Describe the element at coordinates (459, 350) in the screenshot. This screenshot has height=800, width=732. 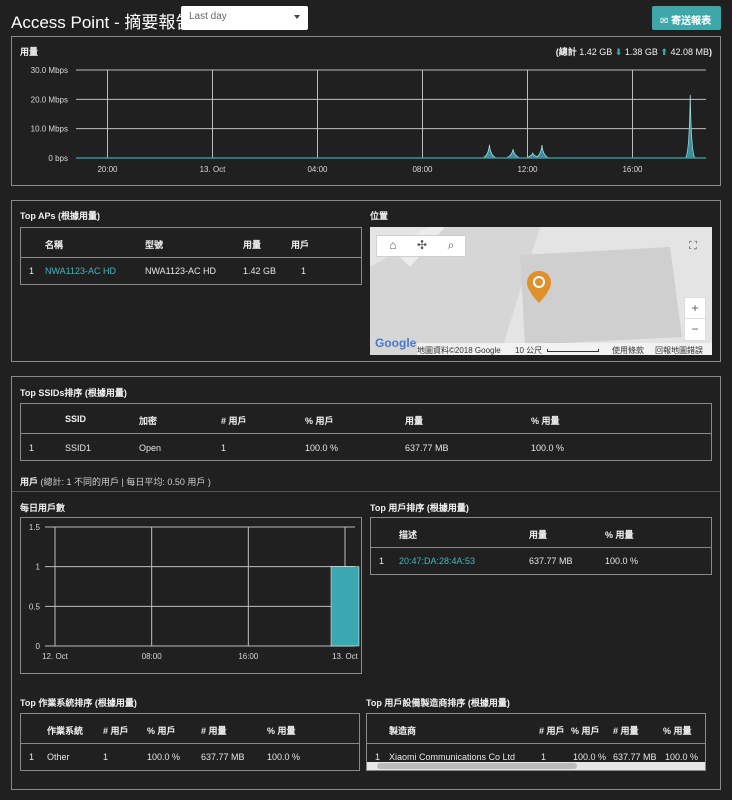
I see `map-data-credit: 地圖資料©2018 Google` at that location.